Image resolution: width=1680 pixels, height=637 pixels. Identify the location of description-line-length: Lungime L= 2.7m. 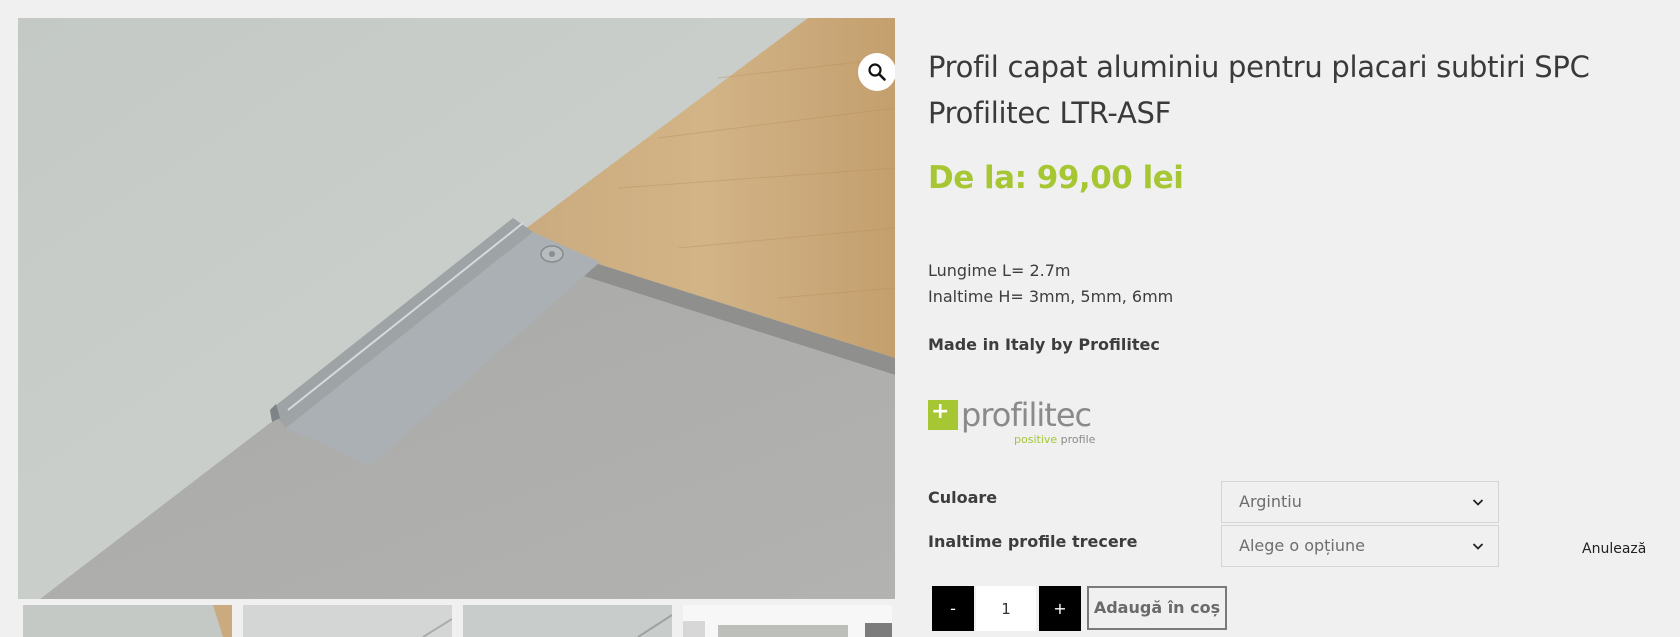
(999, 270).